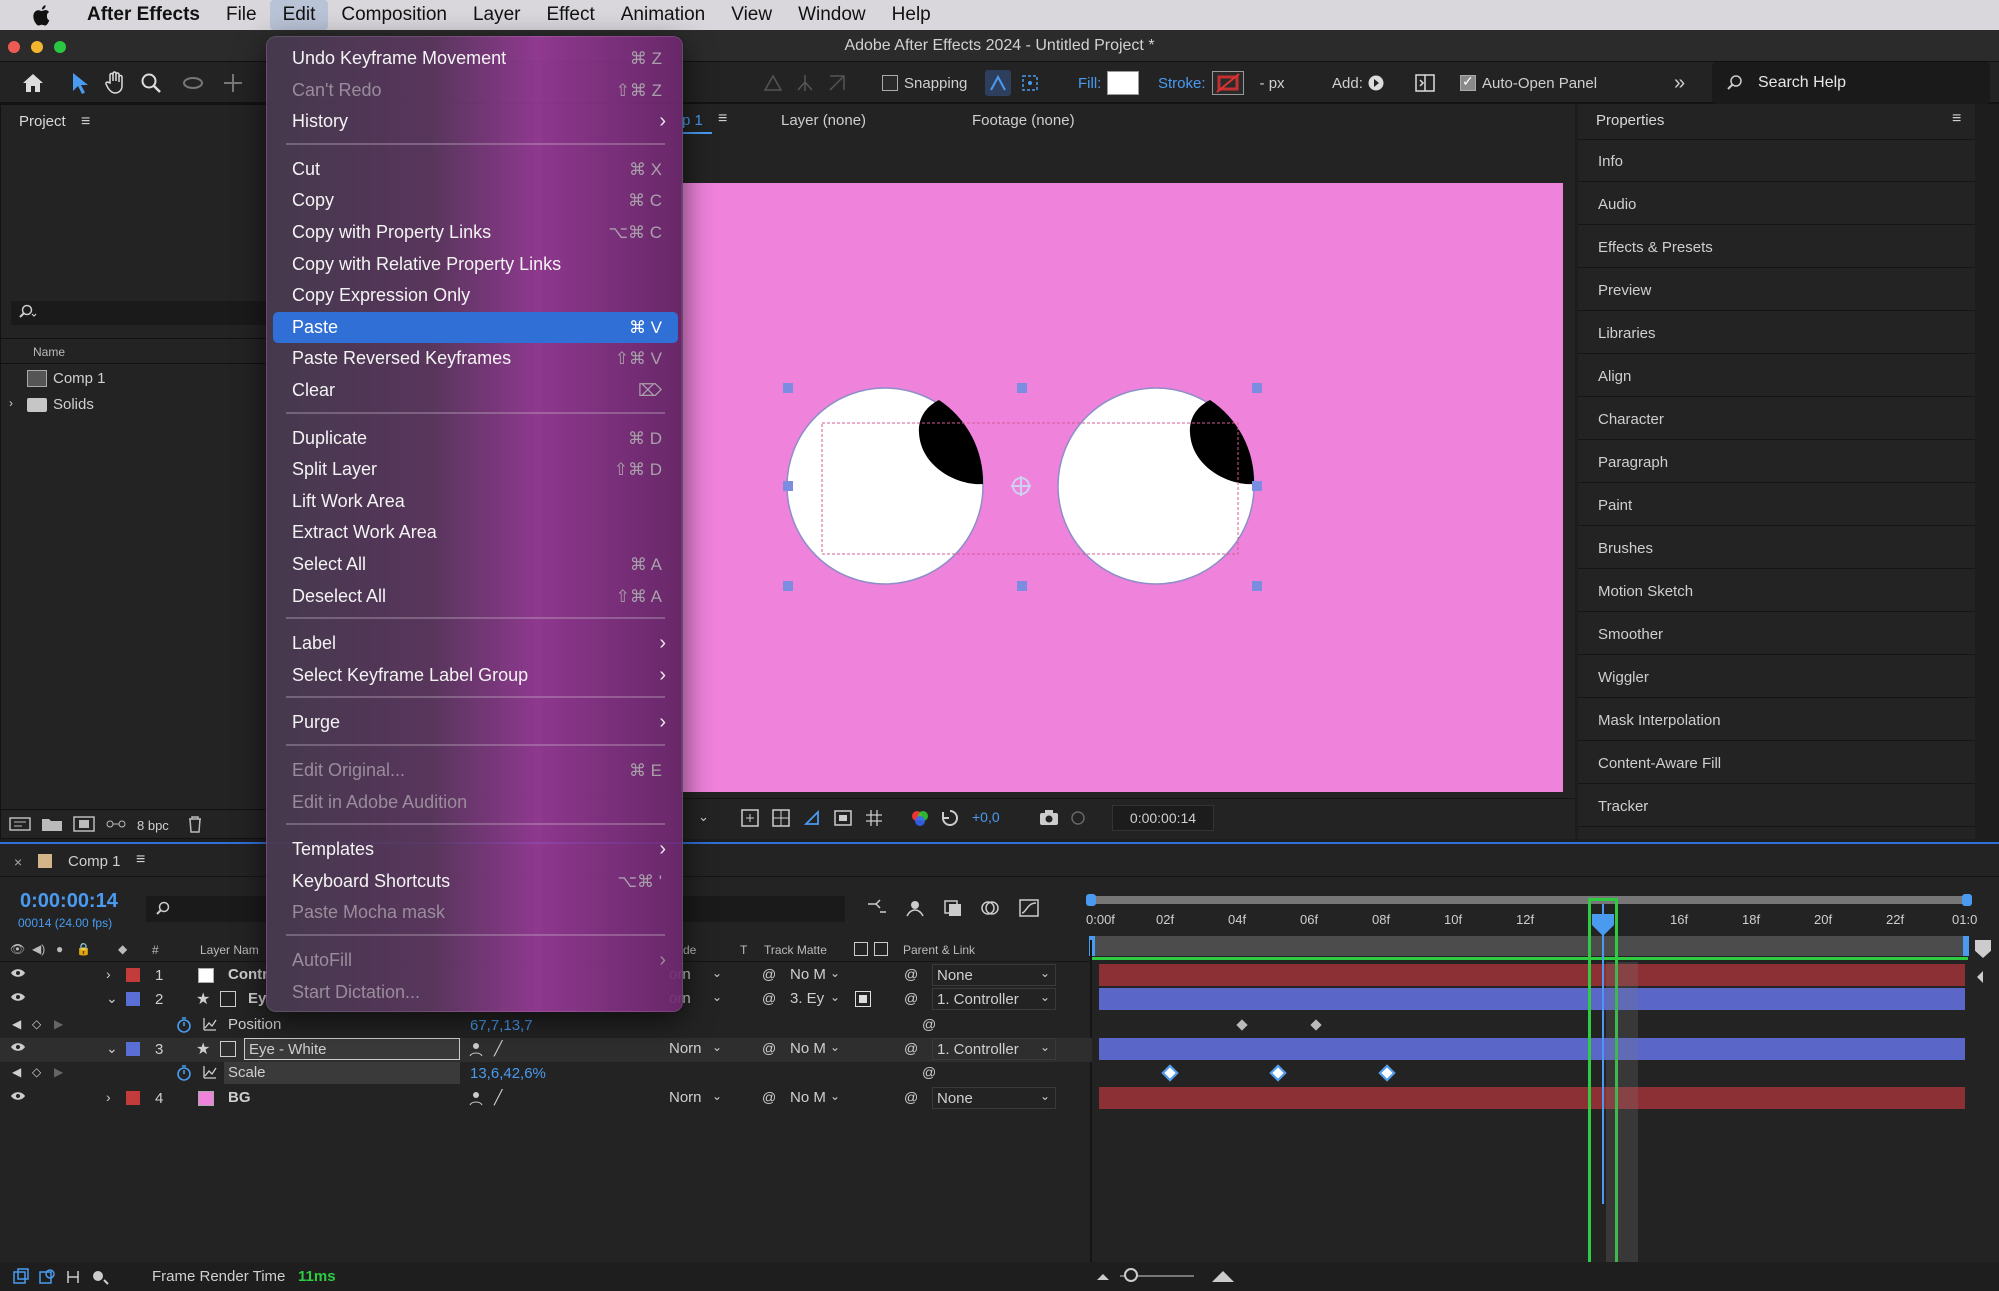  I want to click on region-of-interest-icon, so click(750, 820).